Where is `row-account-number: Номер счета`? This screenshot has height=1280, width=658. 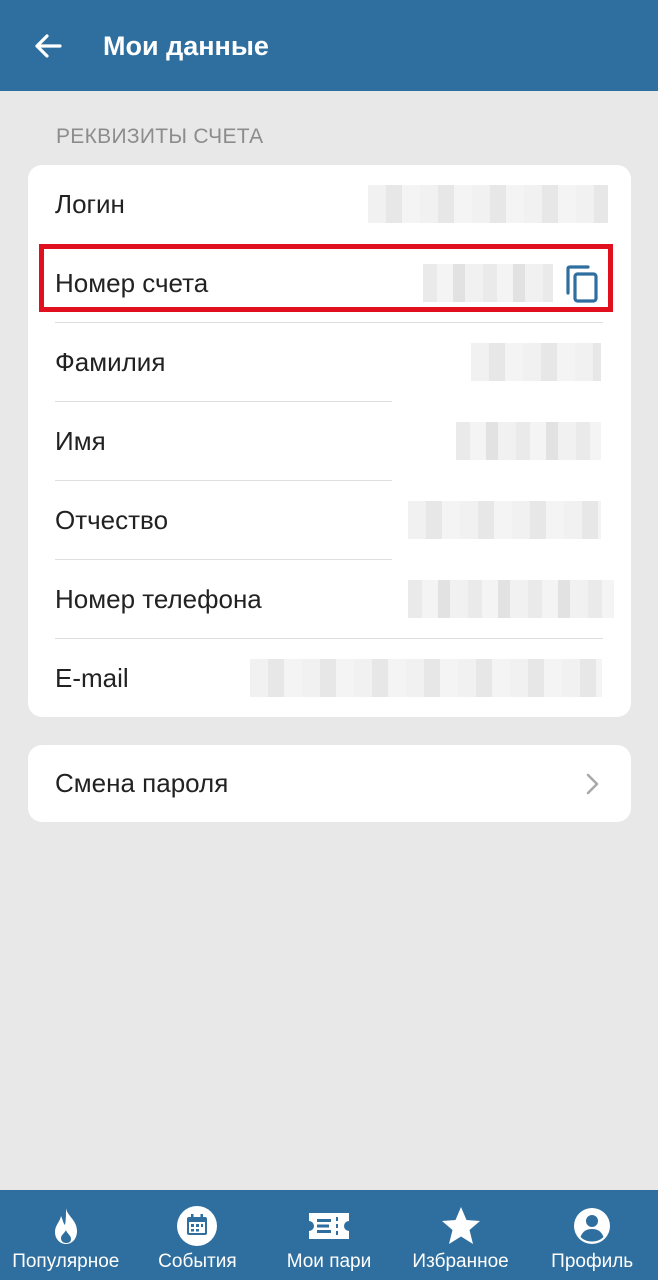
row-account-number: Номер счета is located at coordinates (329, 283).